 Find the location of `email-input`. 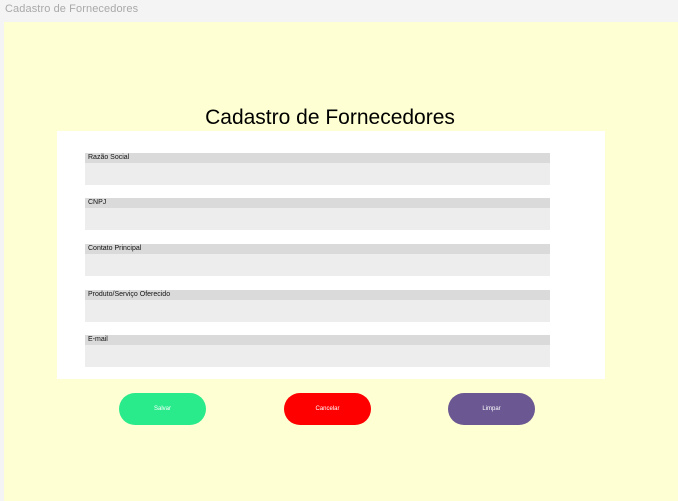

email-input is located at coordinates (317, 356).